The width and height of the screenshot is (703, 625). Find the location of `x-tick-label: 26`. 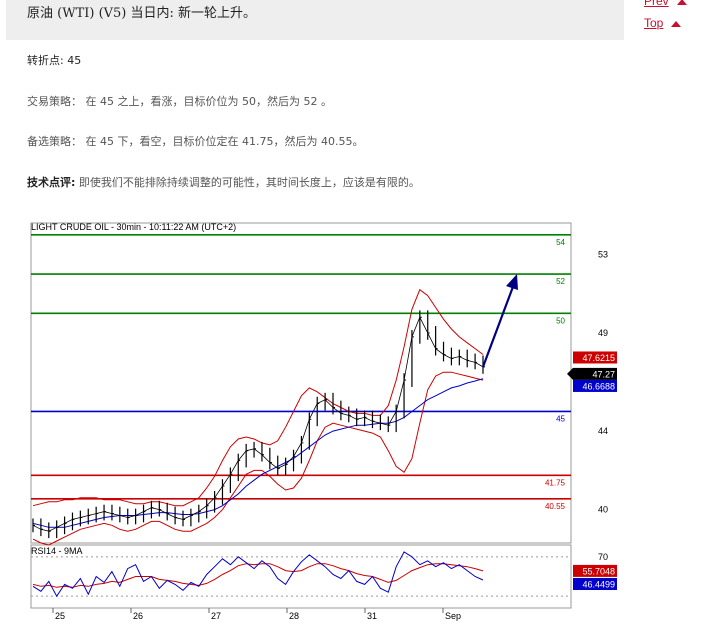

x-tick-label: 26 is located at coordinates (138, 616).